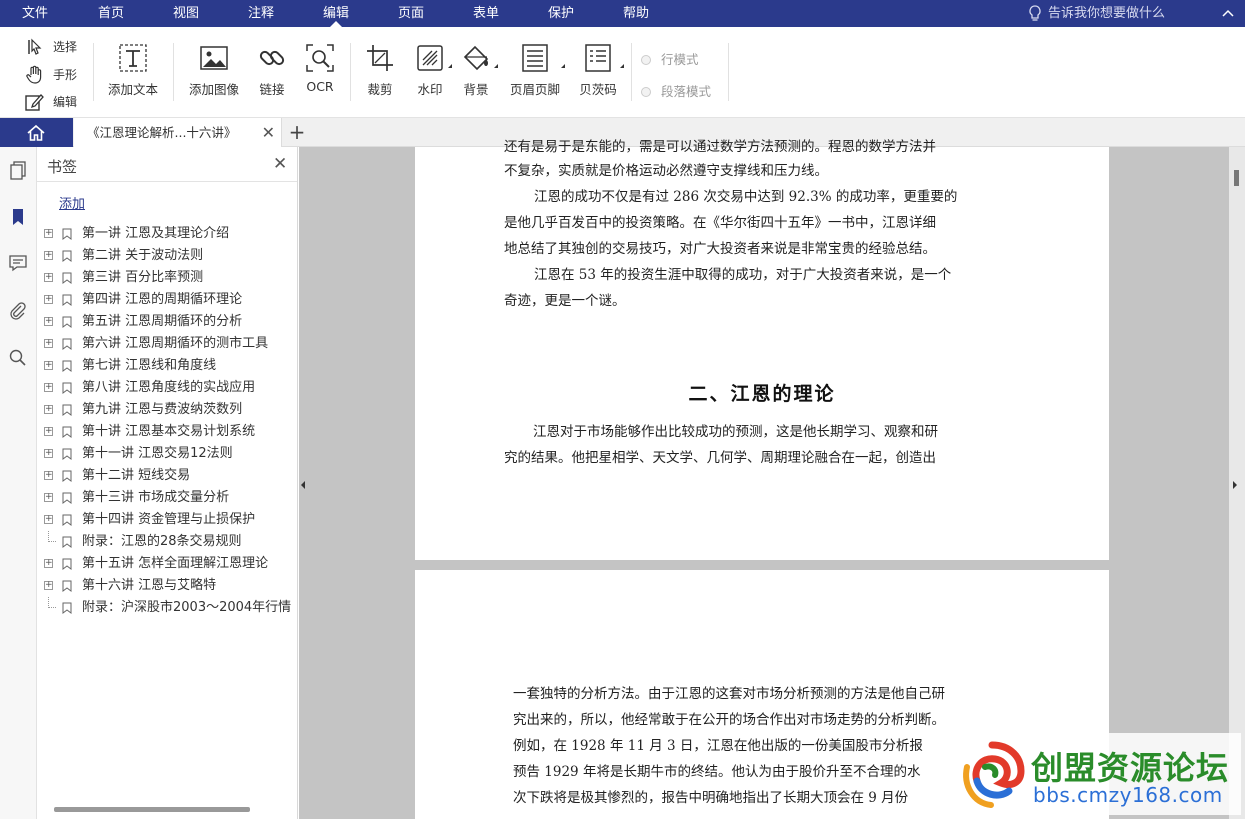 The image size is (1245, 819). Describe the element at coordinates (1236, 178) in the screenshot. I see `scrollbar-thumb` at that location.